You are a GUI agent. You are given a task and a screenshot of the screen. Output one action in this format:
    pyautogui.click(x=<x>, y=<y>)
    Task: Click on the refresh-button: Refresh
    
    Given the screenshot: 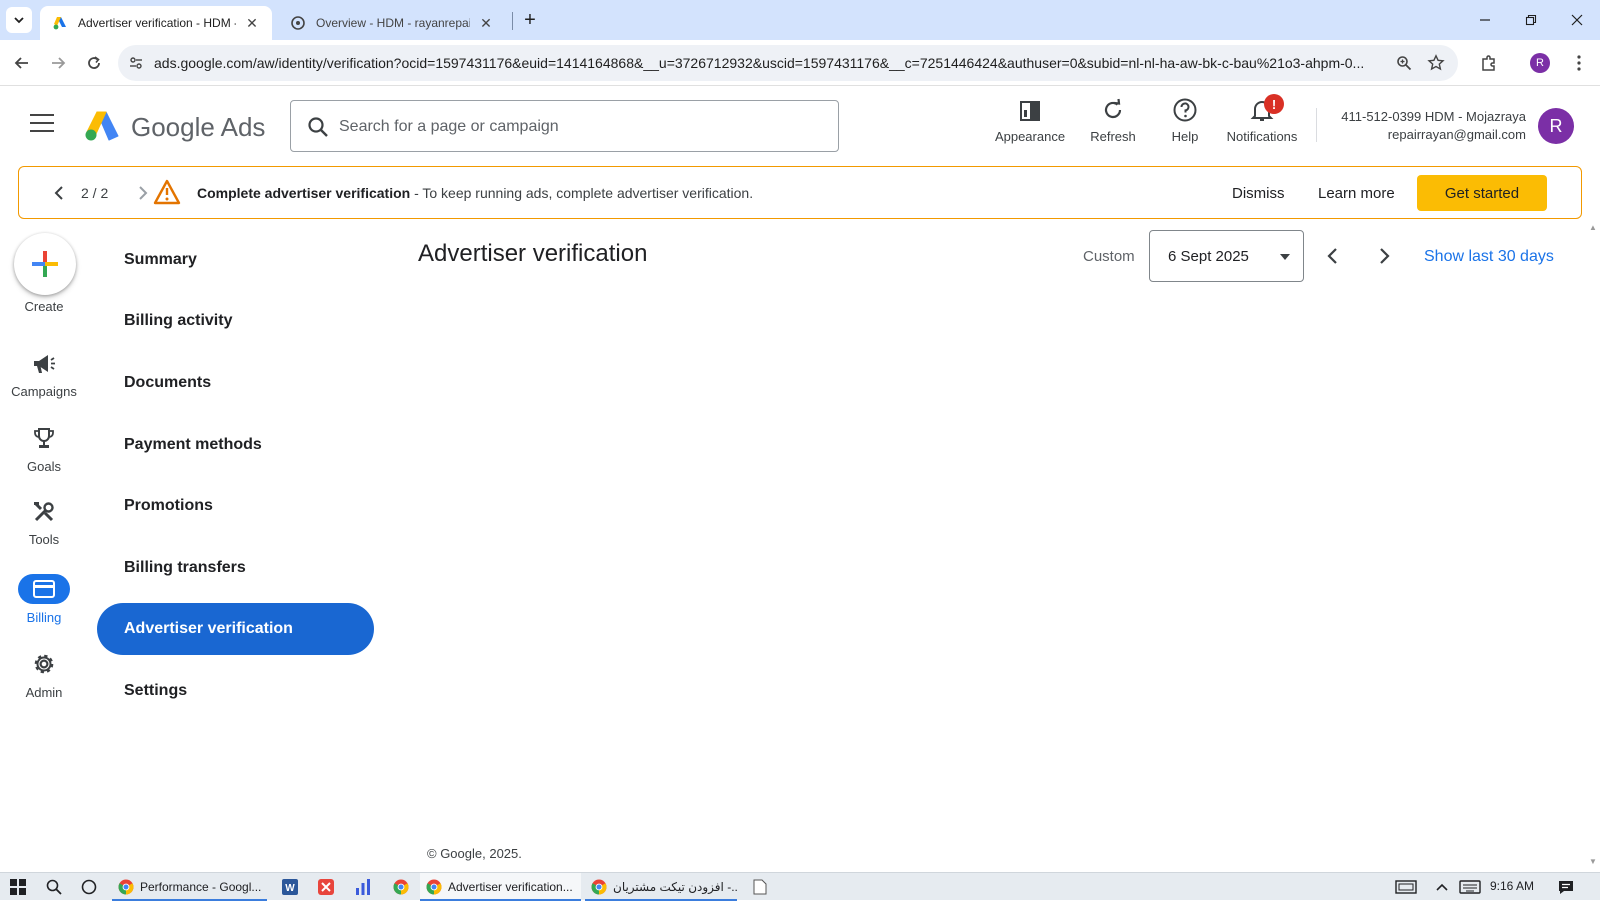 What is the action you would take?
    pyautogui.click(x=1113, y=124)
    